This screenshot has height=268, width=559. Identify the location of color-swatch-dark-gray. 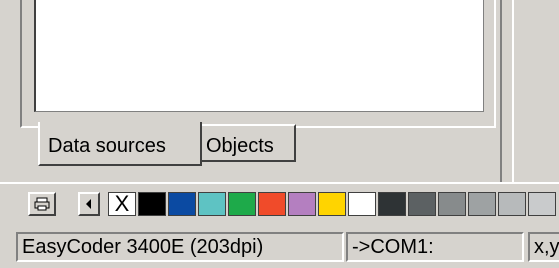
(392, 204).